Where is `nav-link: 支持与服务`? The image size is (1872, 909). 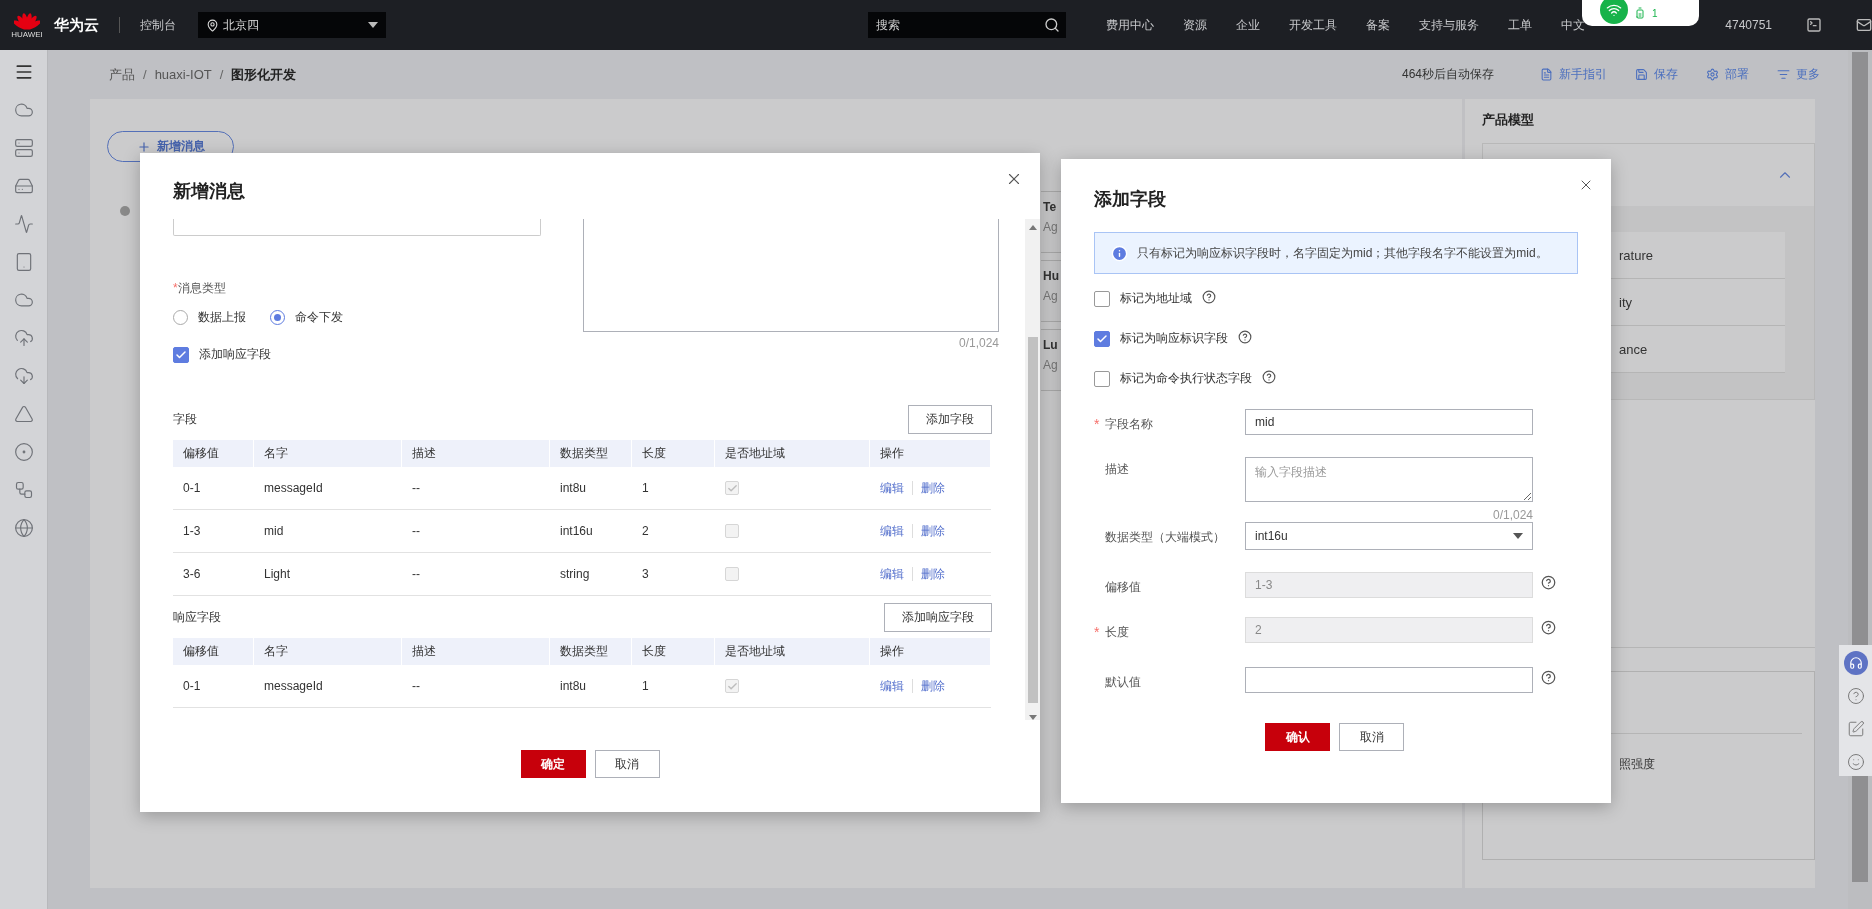
nav-link: 支持与服务 is located at coordinates (1449, 25).